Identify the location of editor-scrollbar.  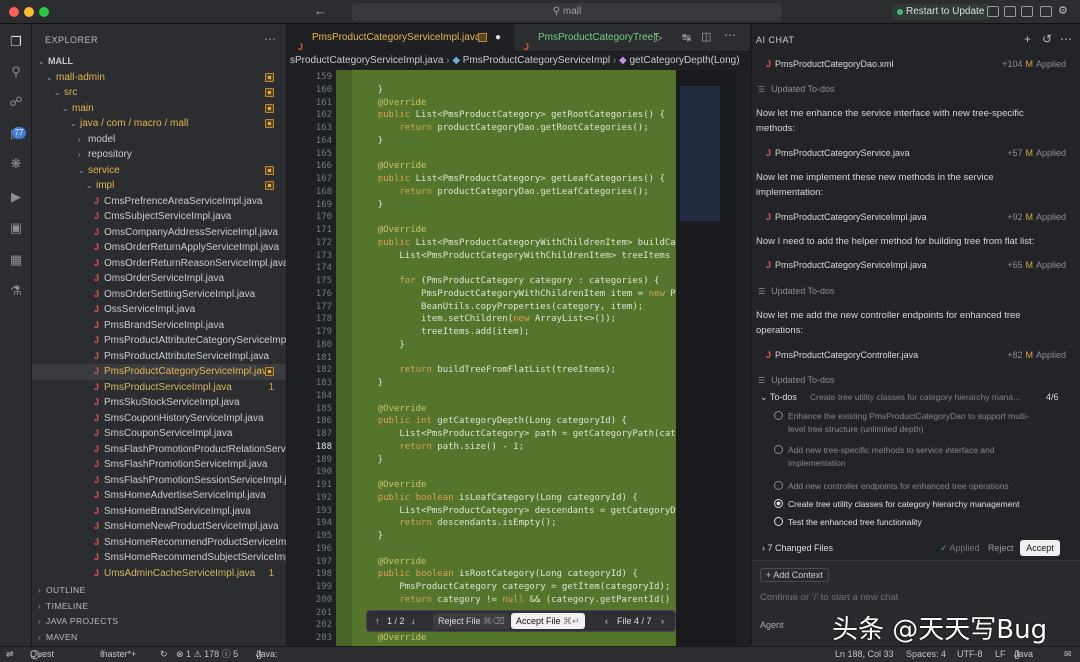
(743, 358).